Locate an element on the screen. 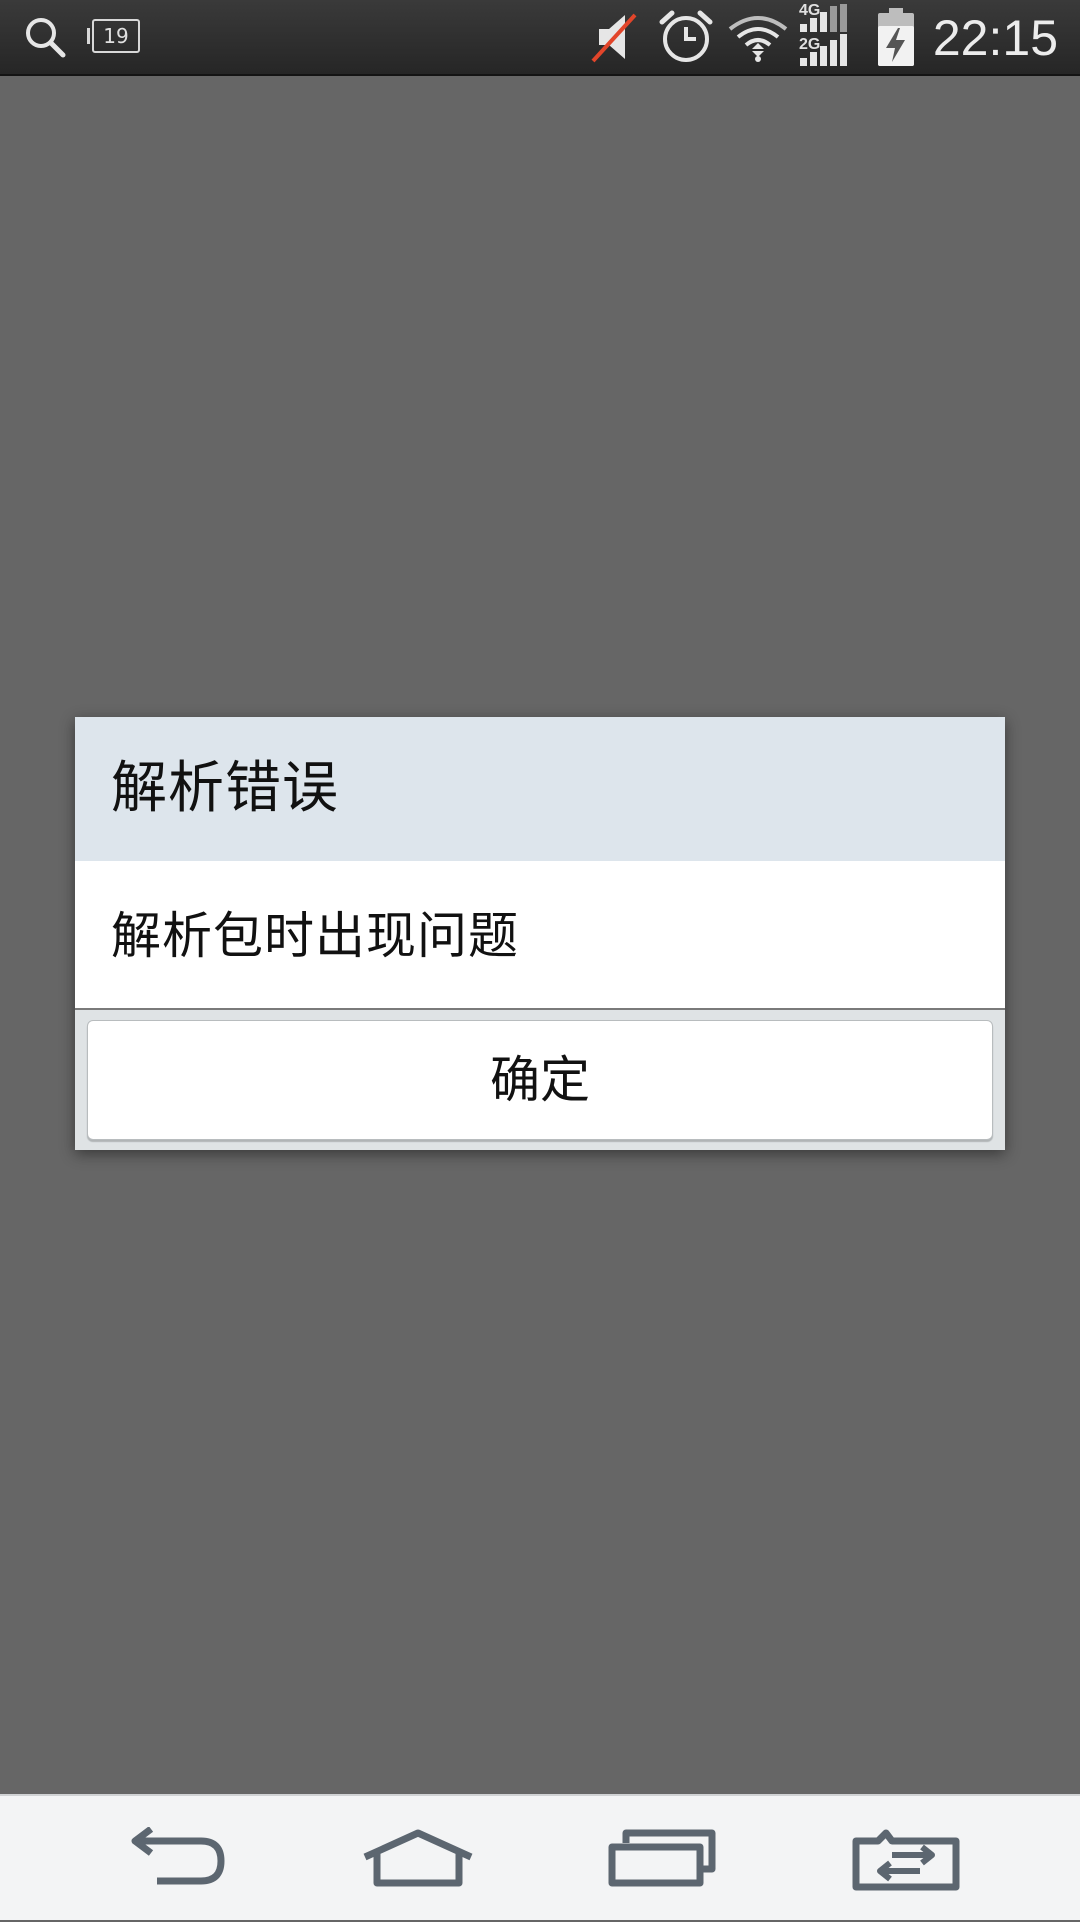 The height and width of the screenshot is (1922, 1080). alarm-icon is located at coordinates (686, 37).